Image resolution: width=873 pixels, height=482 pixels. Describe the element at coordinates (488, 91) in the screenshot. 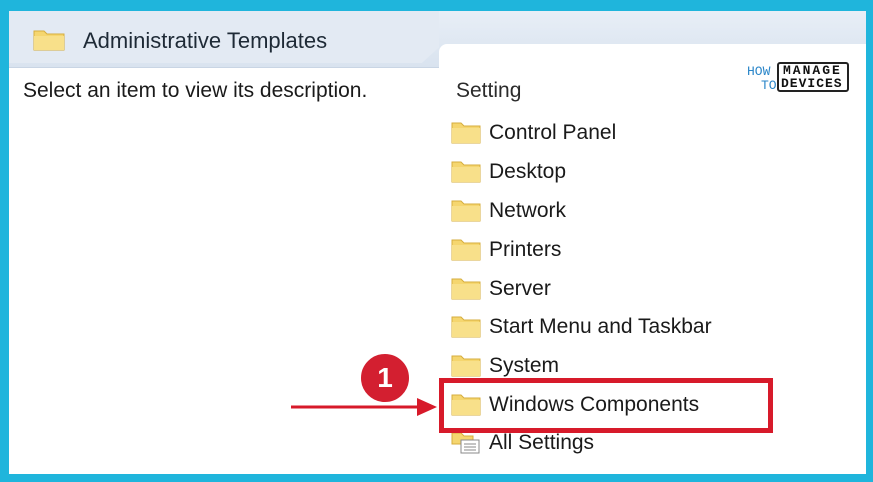

I see `column-header-setting: Setting` at that location.